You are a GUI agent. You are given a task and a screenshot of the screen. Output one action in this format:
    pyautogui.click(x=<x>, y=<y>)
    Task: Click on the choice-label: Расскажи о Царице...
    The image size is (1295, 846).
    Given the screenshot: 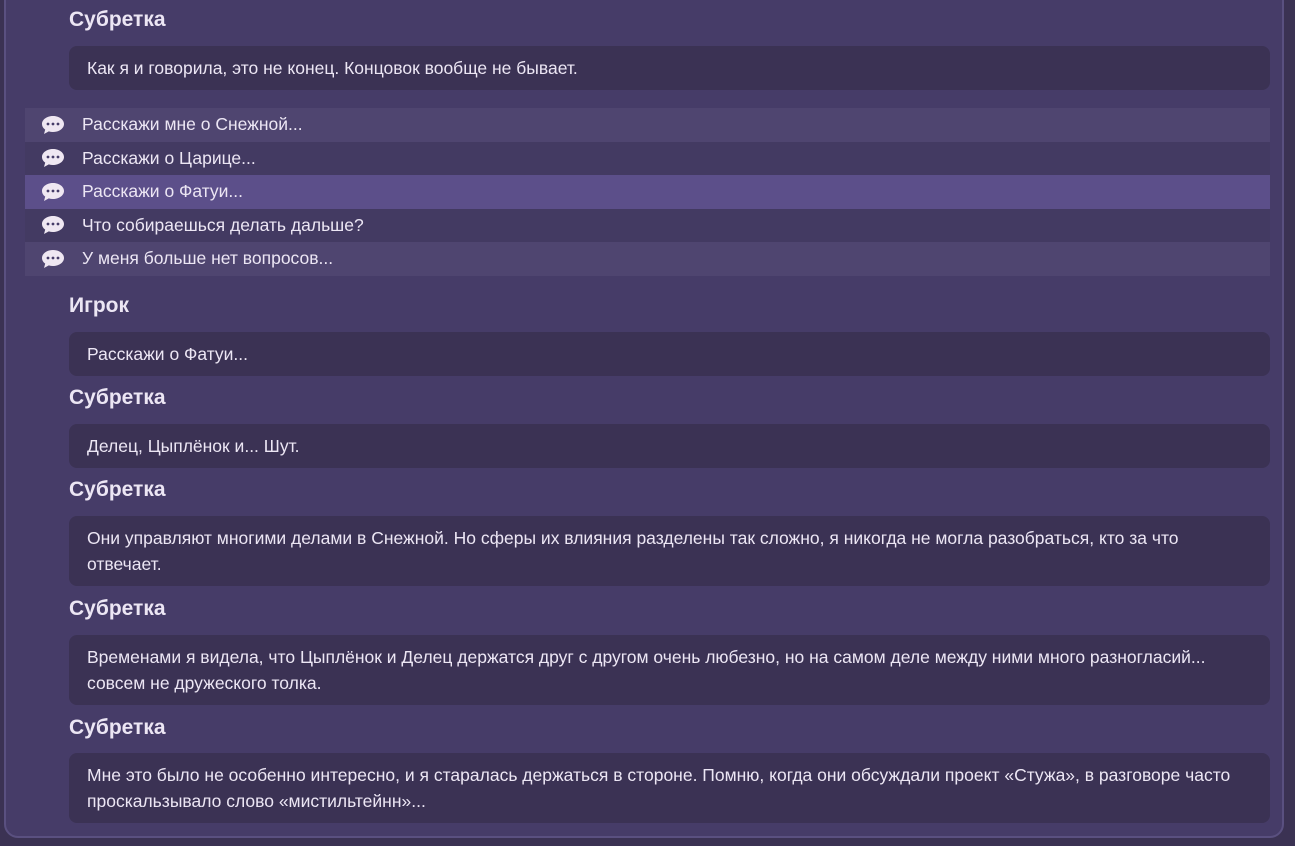 What is the action you would take?
    pyautogui.click(x=169, y=157)
    